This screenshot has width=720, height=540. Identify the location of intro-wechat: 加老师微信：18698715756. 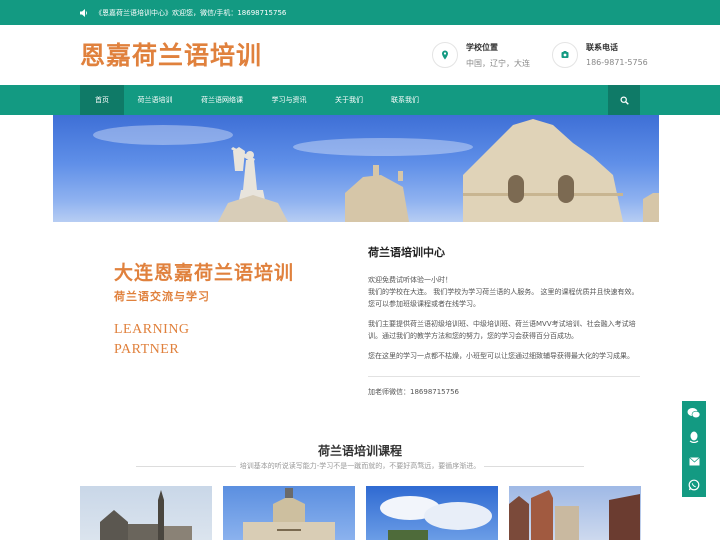
(413, 392).